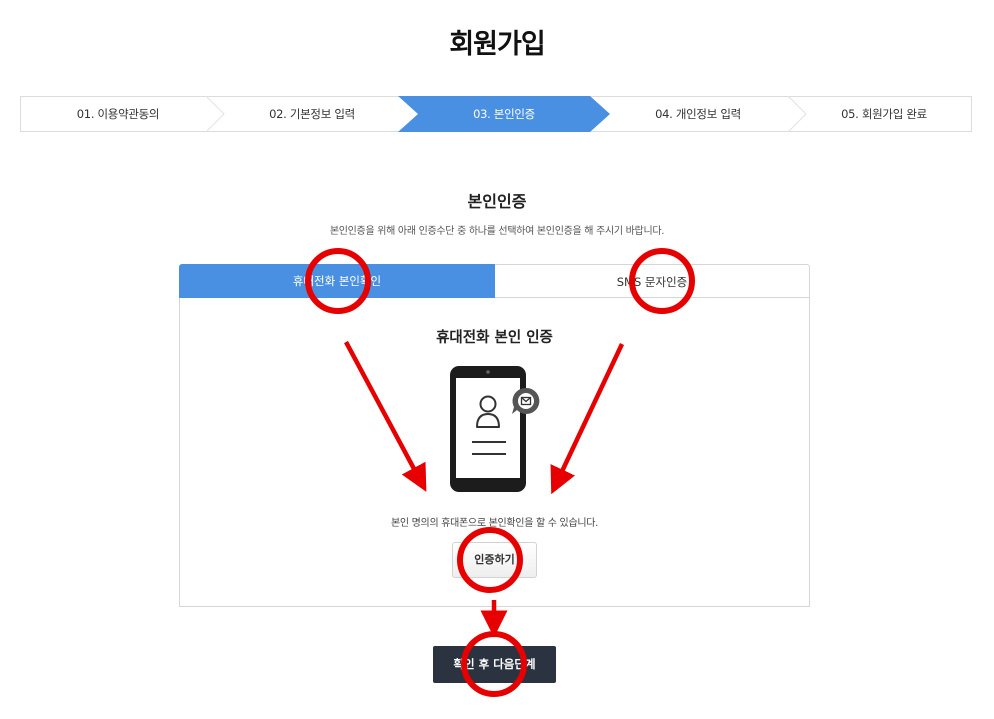  Describe the element at coordinates (337, 281) in the screenshot. I see `tab-phone-verification: 휴대전화 본인확인` at that location.